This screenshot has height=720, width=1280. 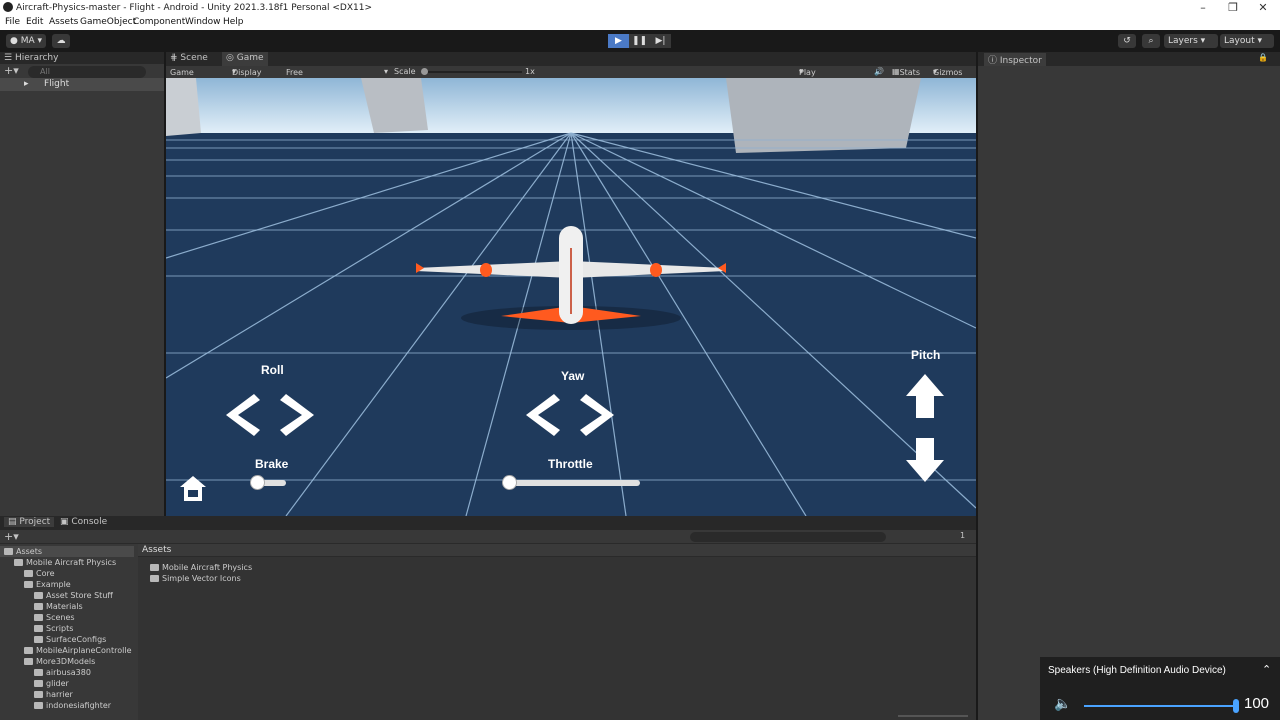 I want to click on inspector-tab-strip: ⓘ Inspector 🔒, so click(x=1129, y=59).